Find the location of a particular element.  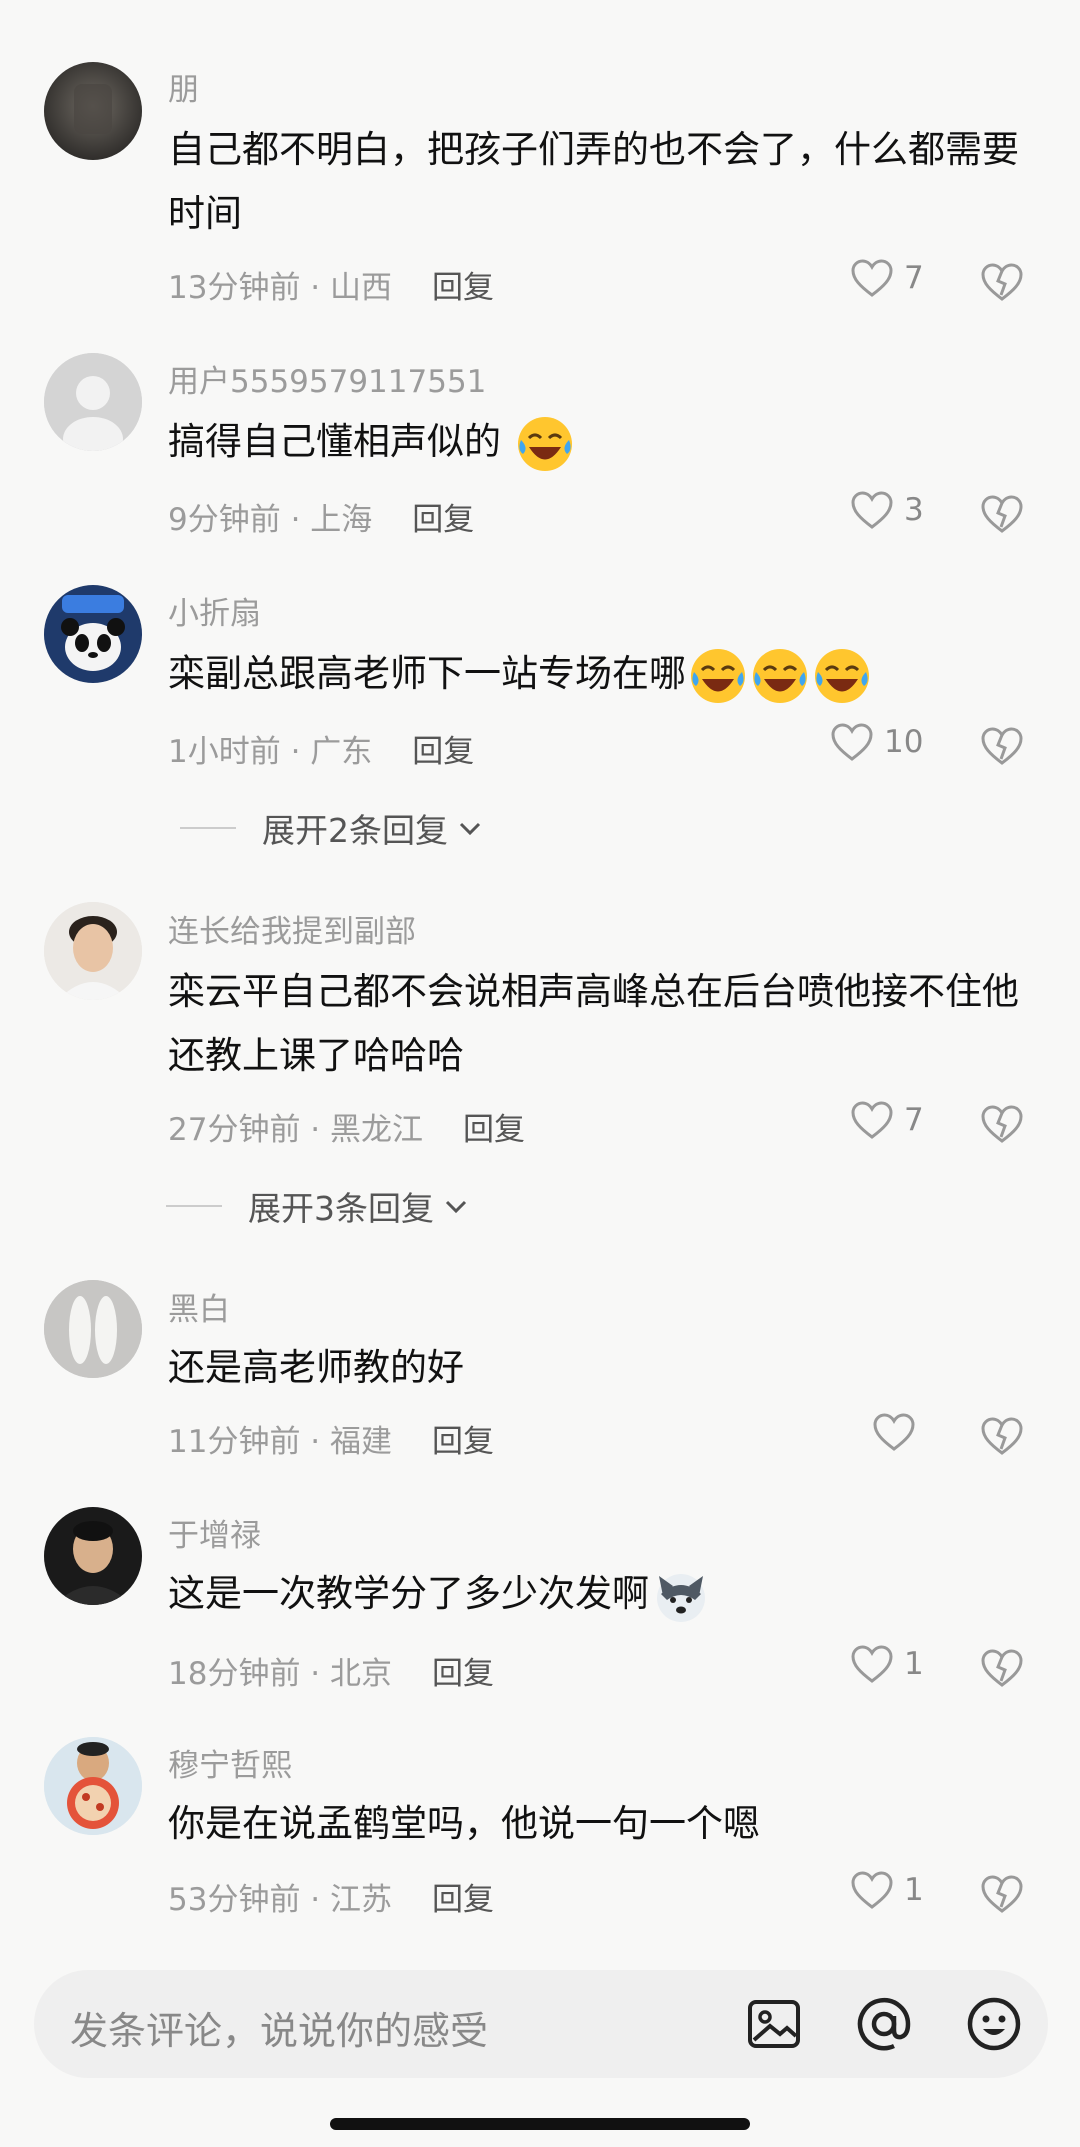

comment-meta: 1小时前 · 广东 回复 is located at coordinates (321, 748).